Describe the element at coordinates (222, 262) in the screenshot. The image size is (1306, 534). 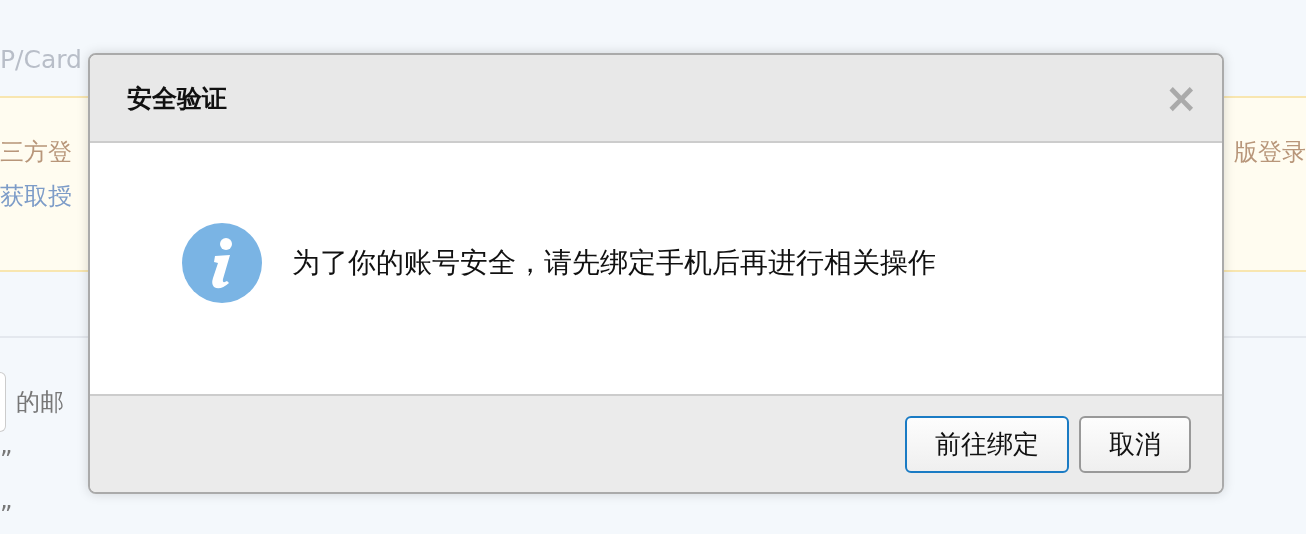
I see `info-icon` at that location.